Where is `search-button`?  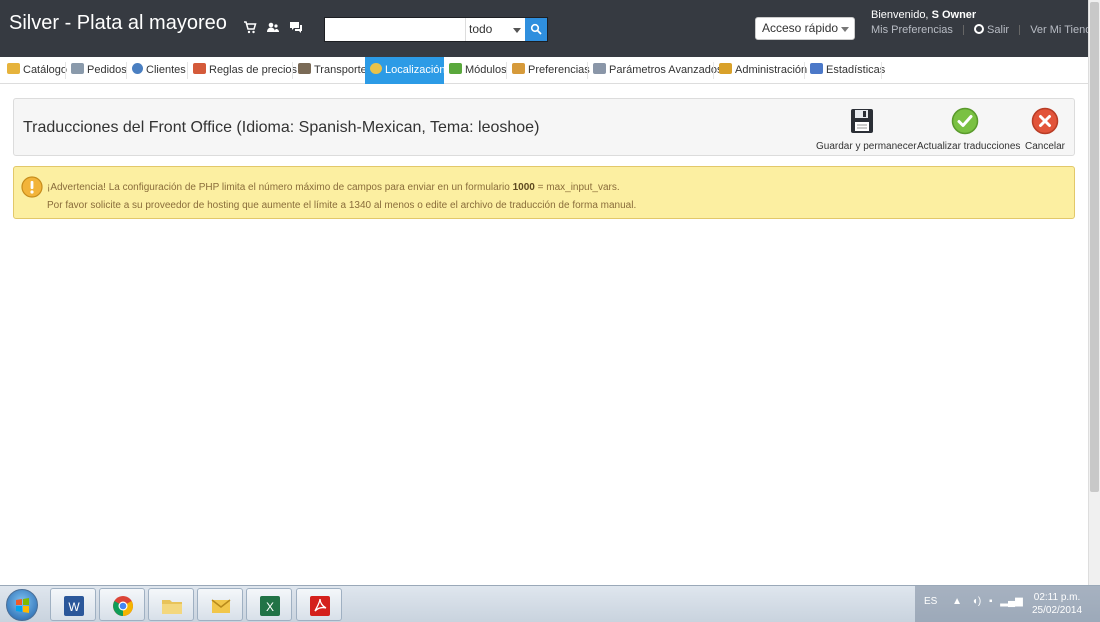
search-button is located at coordinates (536, 29).